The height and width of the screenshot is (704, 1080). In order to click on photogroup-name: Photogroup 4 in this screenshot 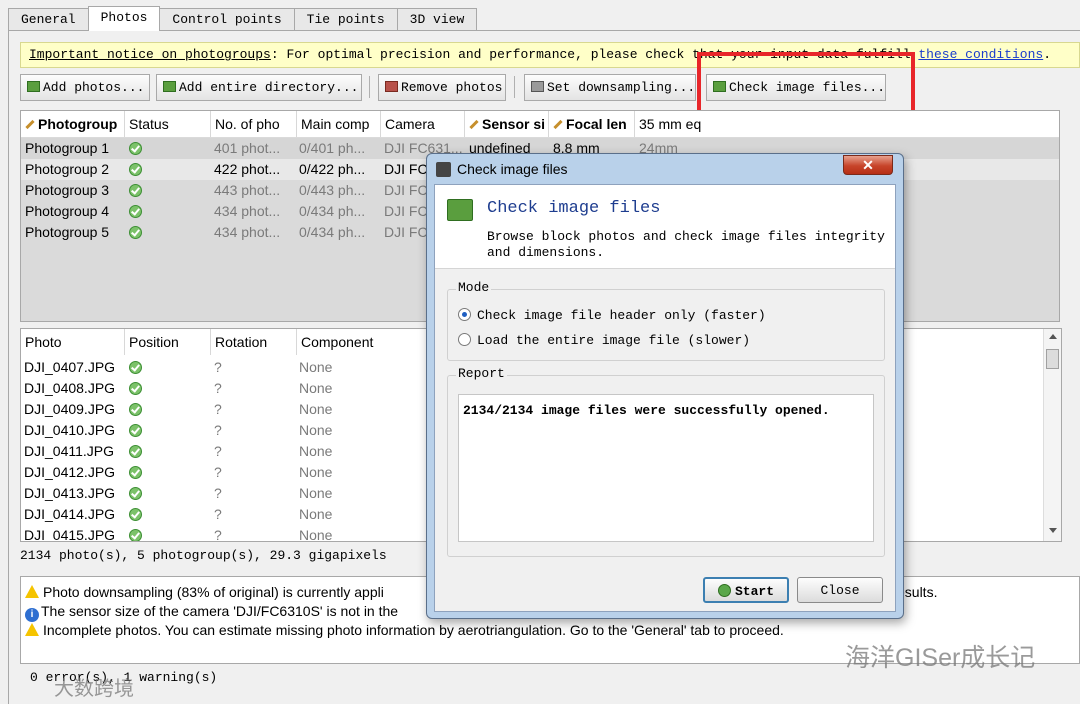, I will do `click(67, 211)`.